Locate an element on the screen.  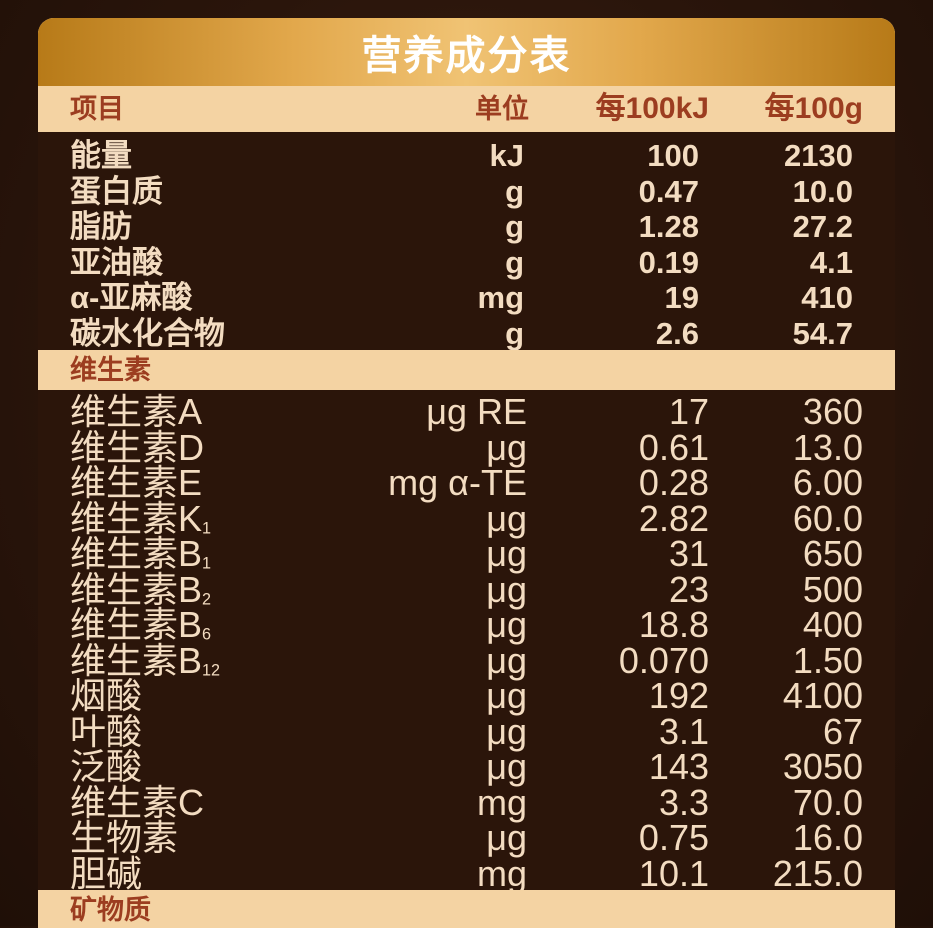
table-title: 营养成分表 is located at coordinates (466, 56).